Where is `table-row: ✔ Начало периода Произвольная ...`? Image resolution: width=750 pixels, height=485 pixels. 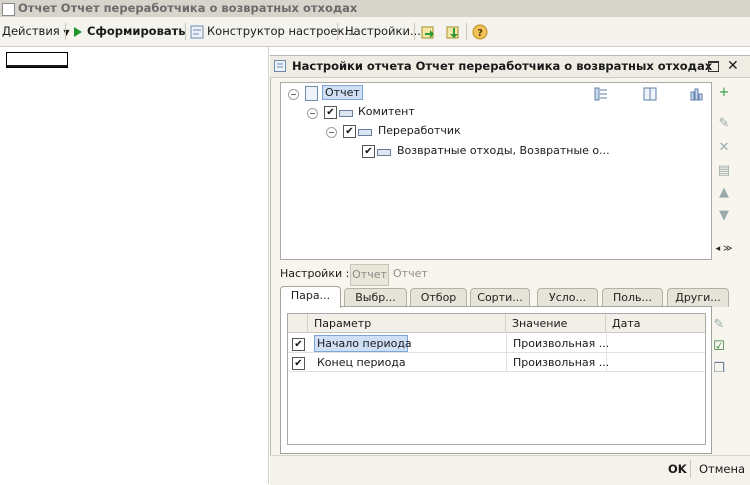
table-row: ✔ Начало периода Произвольная ... is located at coordinates (496, 343).